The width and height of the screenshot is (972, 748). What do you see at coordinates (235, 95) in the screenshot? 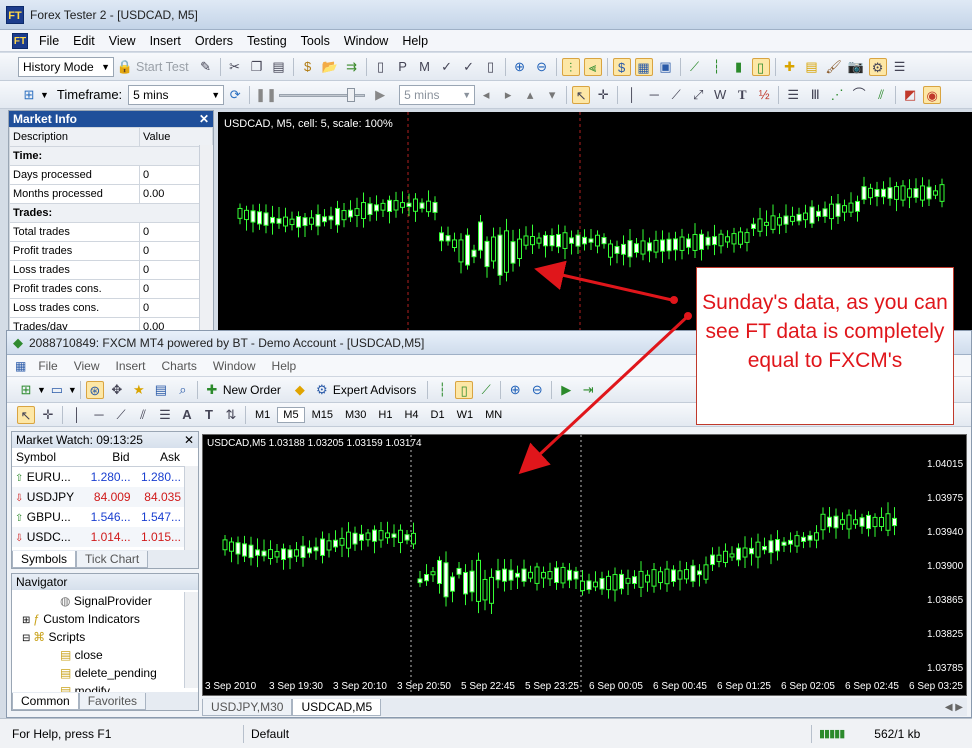
I see `refresh-icon: ⟳` at bounding box center [235, 95].